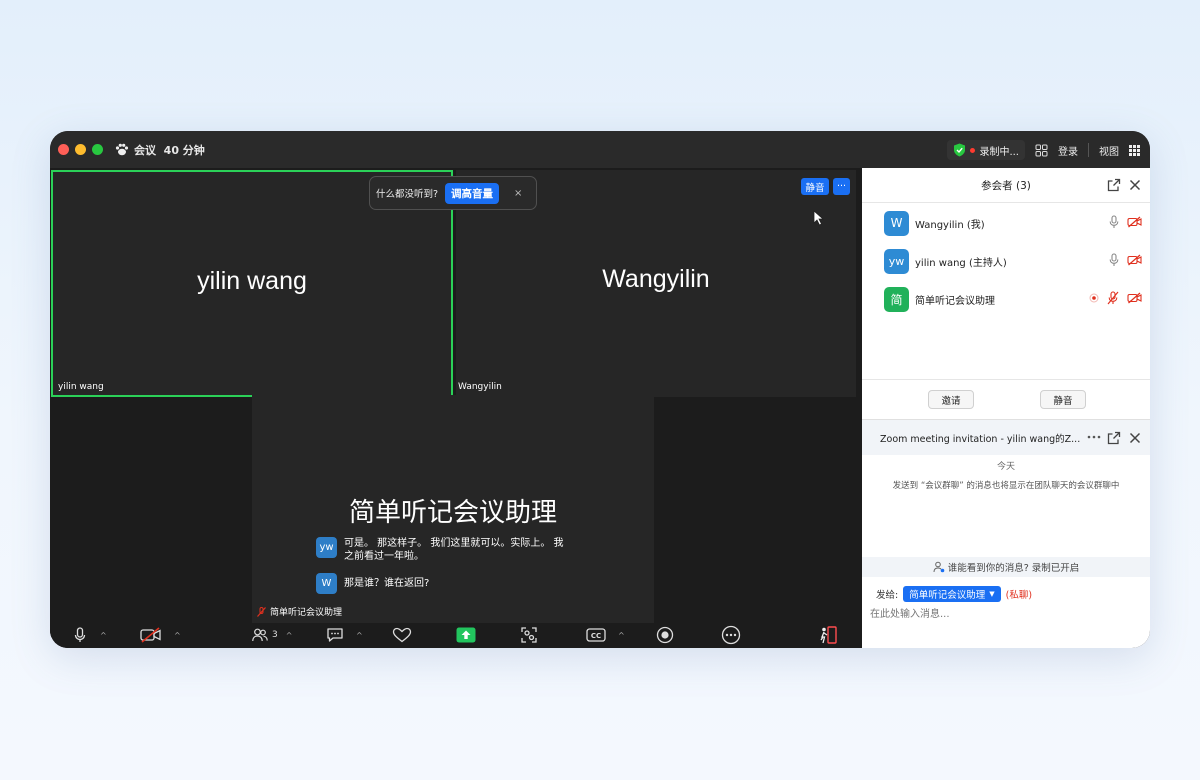  Describe the element at coordinates (939, 567) in the screenshot. I see `person-visibility-icon` at that location.